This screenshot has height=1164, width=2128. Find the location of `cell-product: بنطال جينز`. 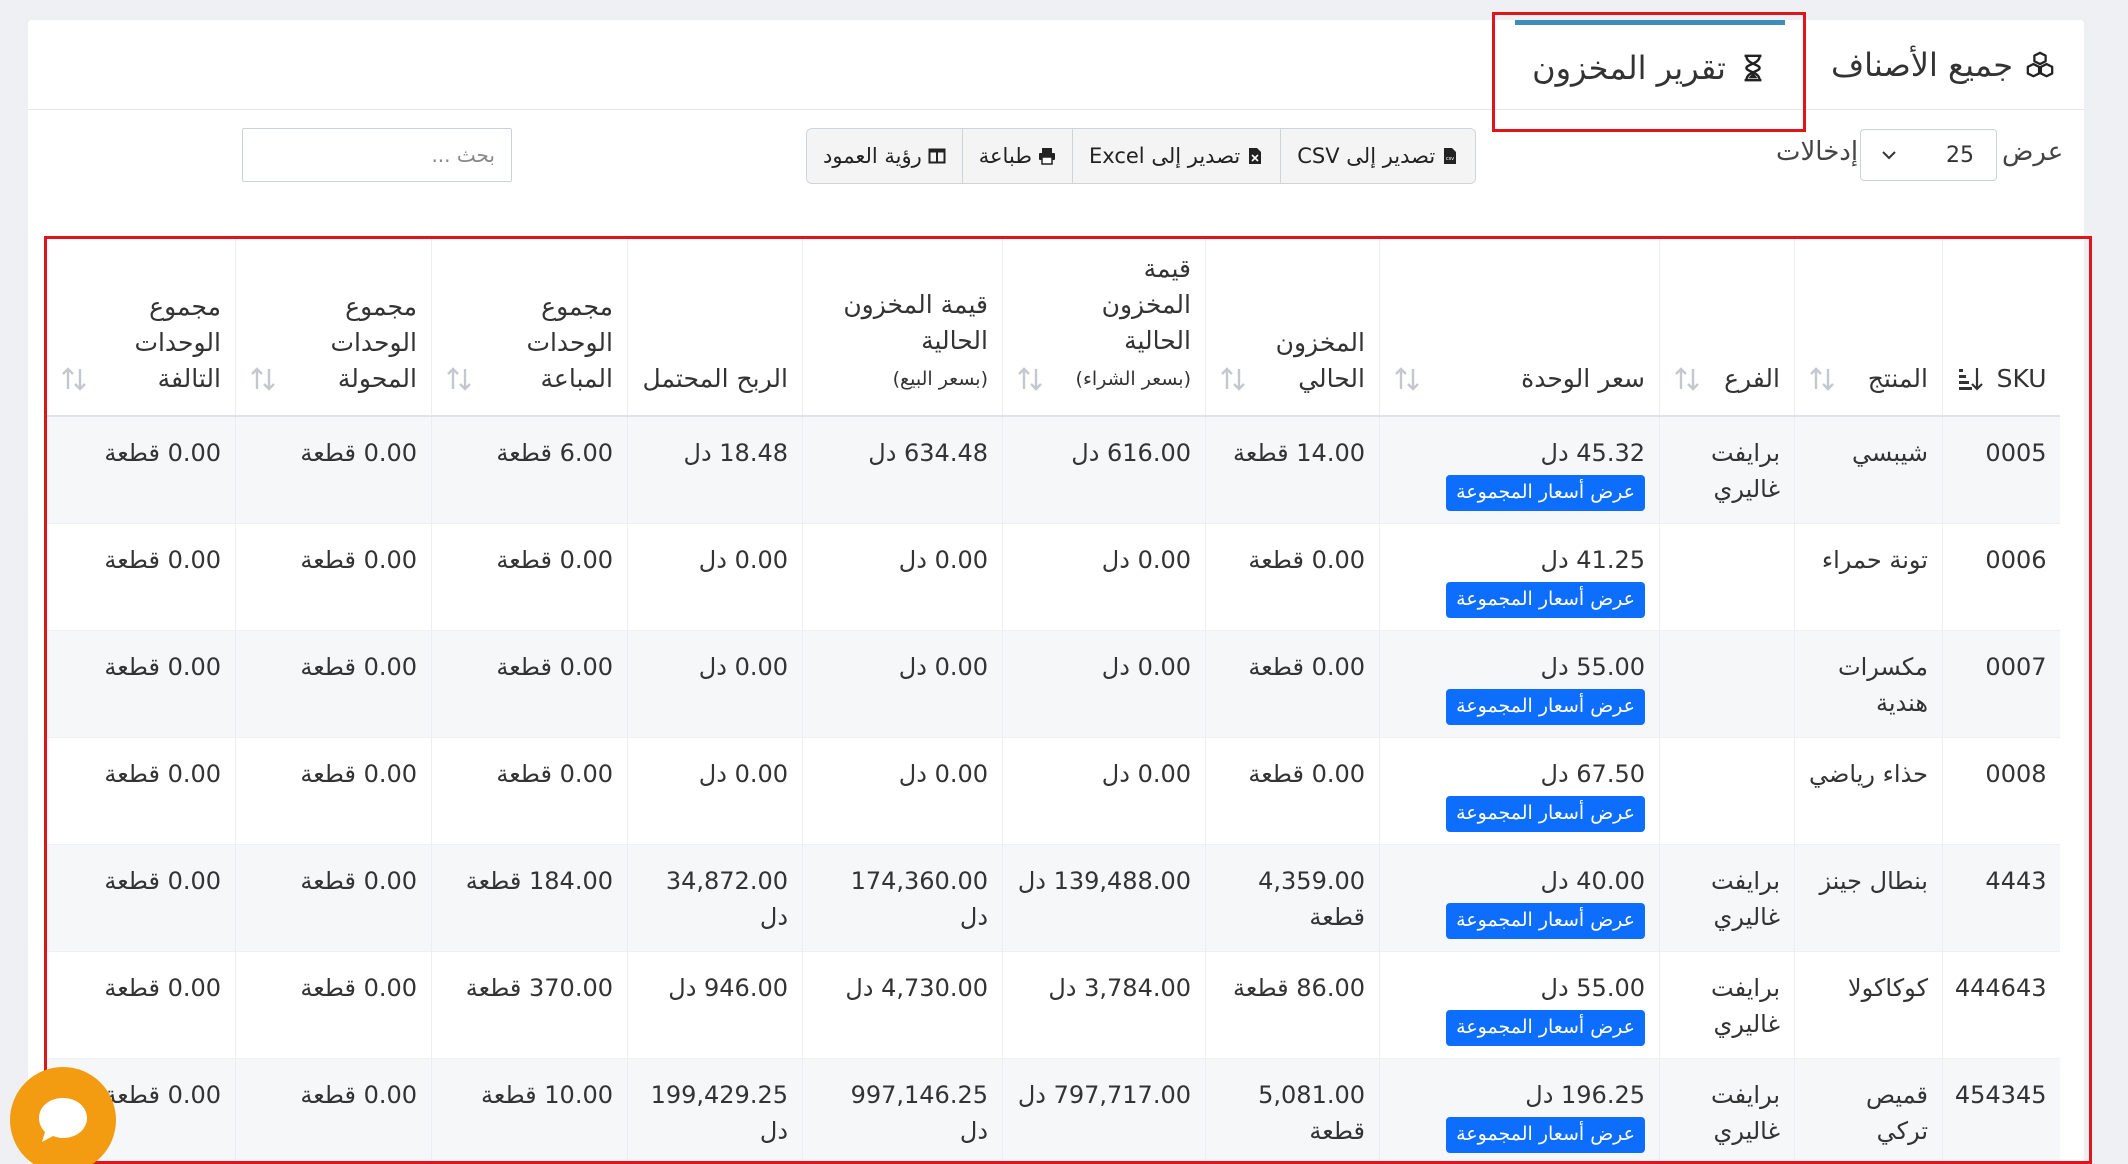

cell-product: بنطال جينز is located at coordinates (1868, 898).